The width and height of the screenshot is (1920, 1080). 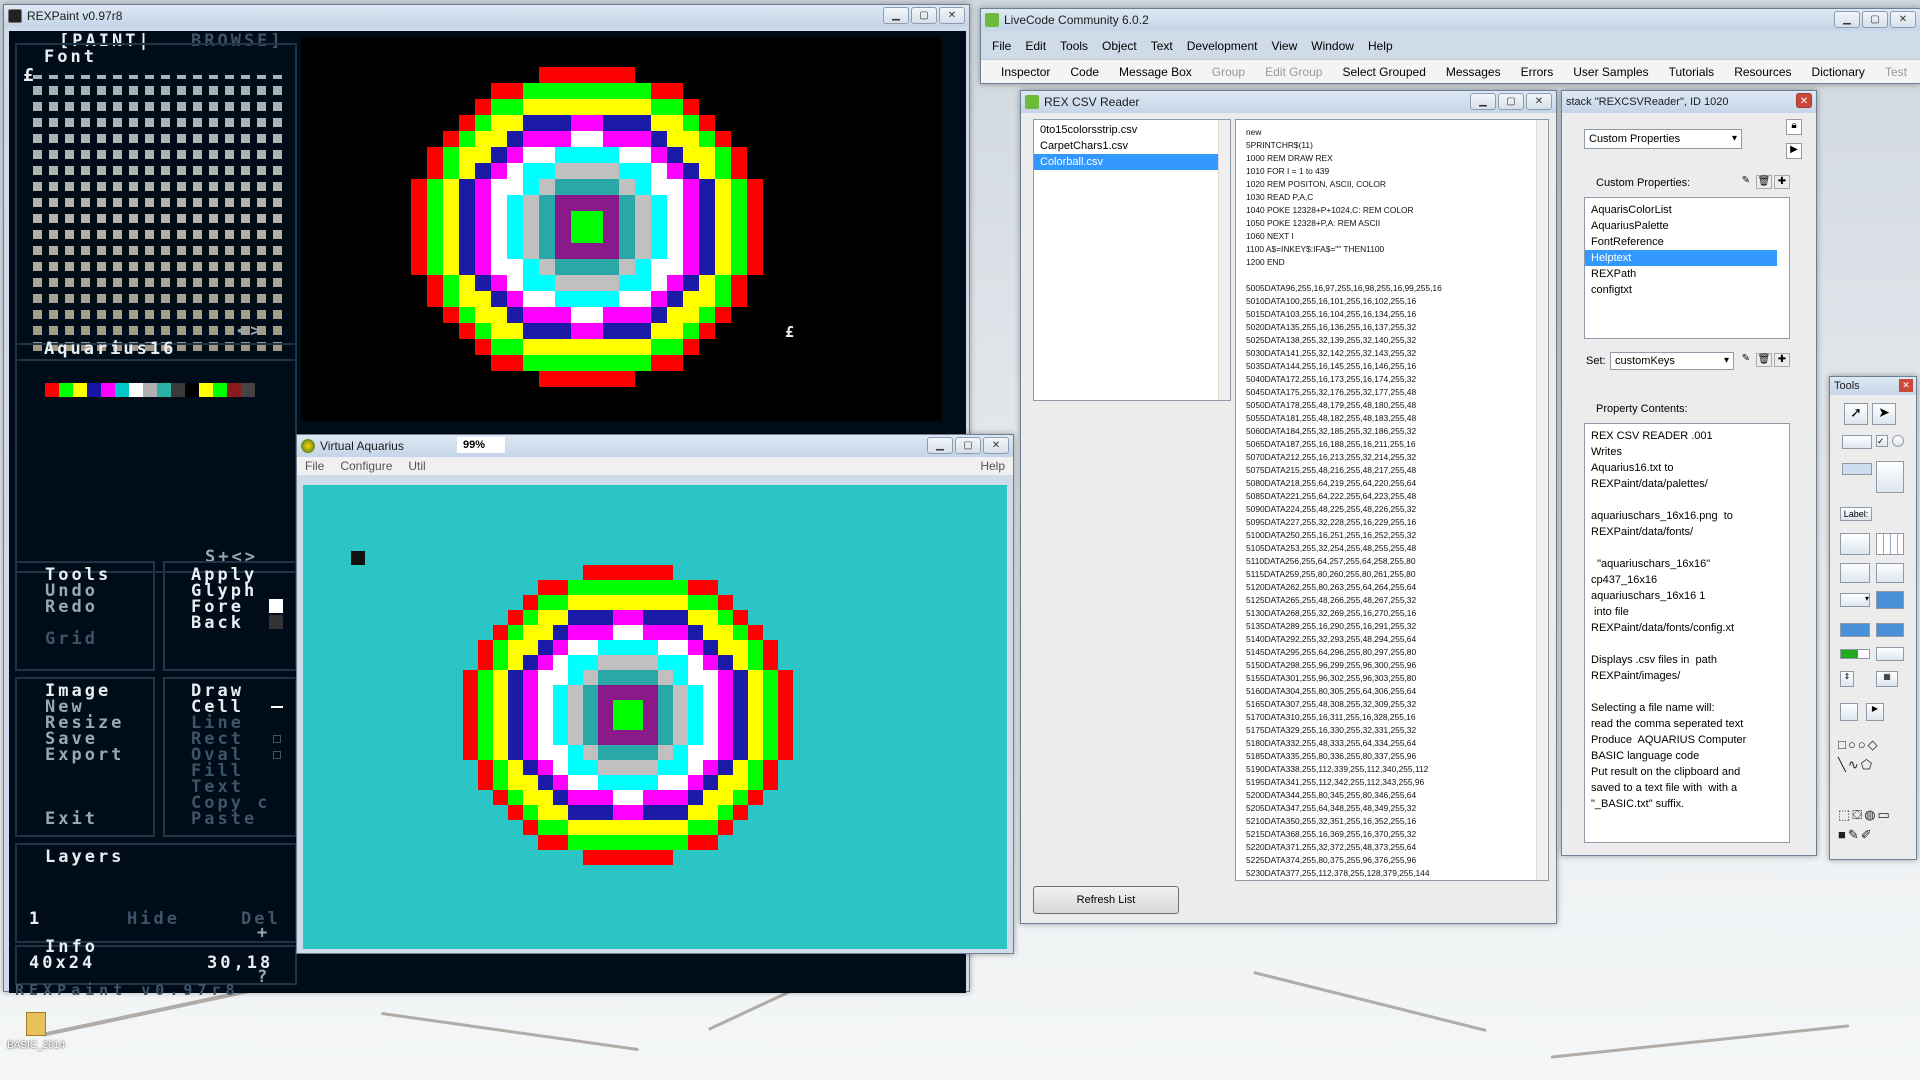 What do you see at coordinates (1843, 834) in the screenshot?
I see `rect-paint-tool-icon: ■` at bounding box center [1843, 834].